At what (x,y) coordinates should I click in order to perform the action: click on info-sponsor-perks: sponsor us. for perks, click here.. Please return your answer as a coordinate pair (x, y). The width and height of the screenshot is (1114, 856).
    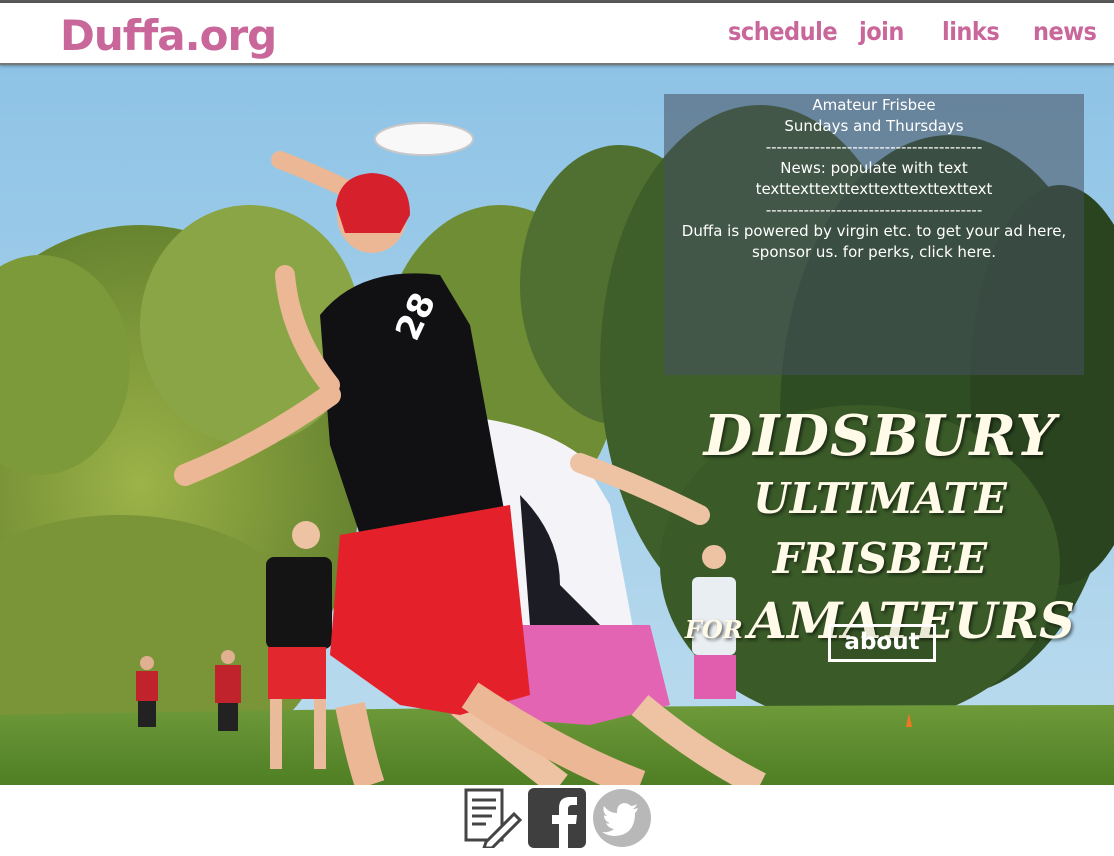
    Looking at the image, I should click on (874, 252).